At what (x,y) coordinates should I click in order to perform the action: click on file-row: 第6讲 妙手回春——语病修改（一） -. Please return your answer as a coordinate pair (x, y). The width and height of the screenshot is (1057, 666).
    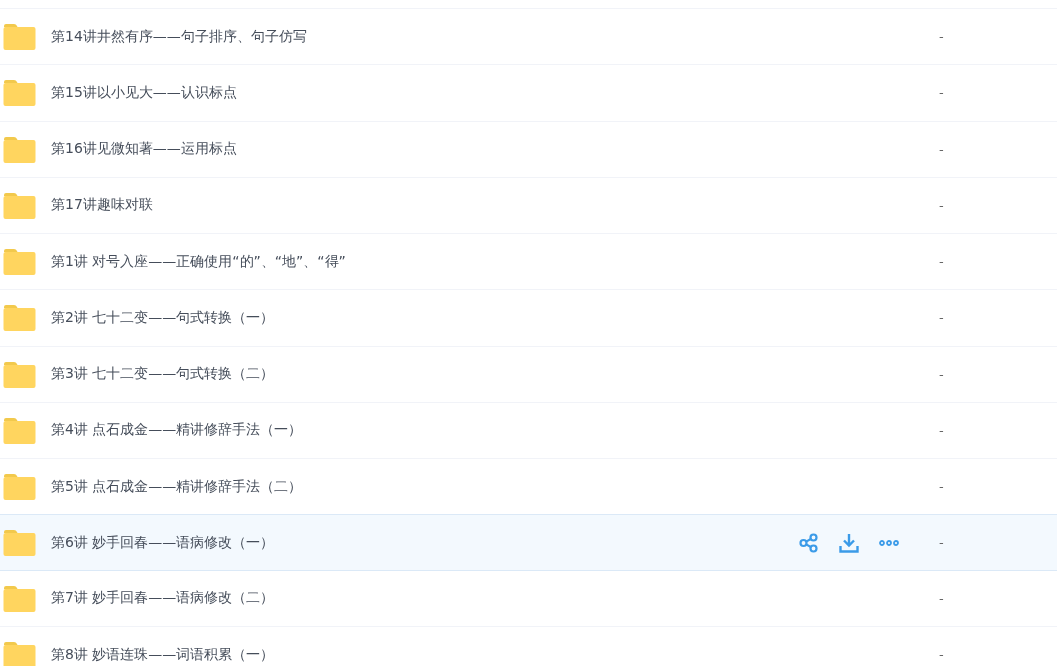
    Looking at the image, I should click on (528, 542).